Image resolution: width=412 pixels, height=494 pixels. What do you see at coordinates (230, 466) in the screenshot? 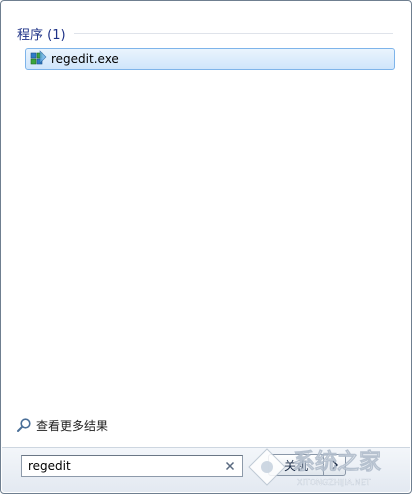
I see `close-icon` at bounding box center [230, 466].